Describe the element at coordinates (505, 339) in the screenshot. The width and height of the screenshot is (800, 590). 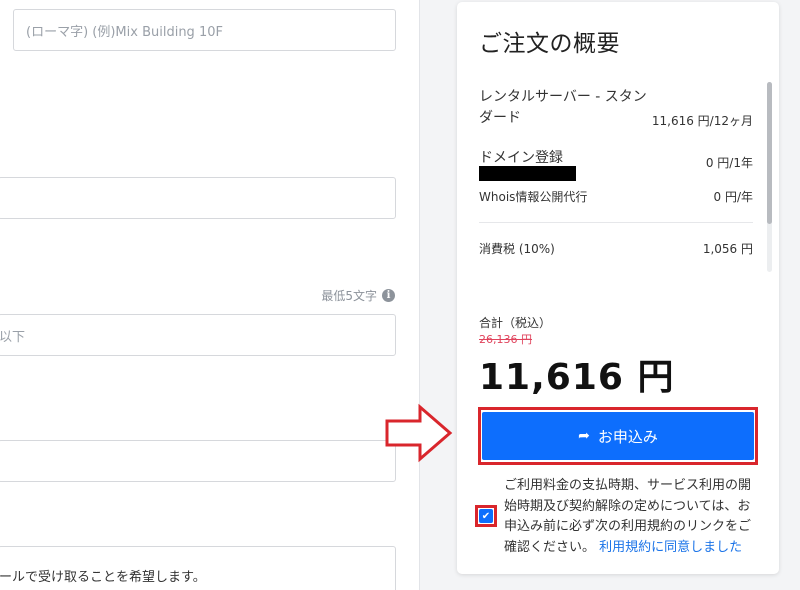
I see `original-price: 26,136 円` at that location.